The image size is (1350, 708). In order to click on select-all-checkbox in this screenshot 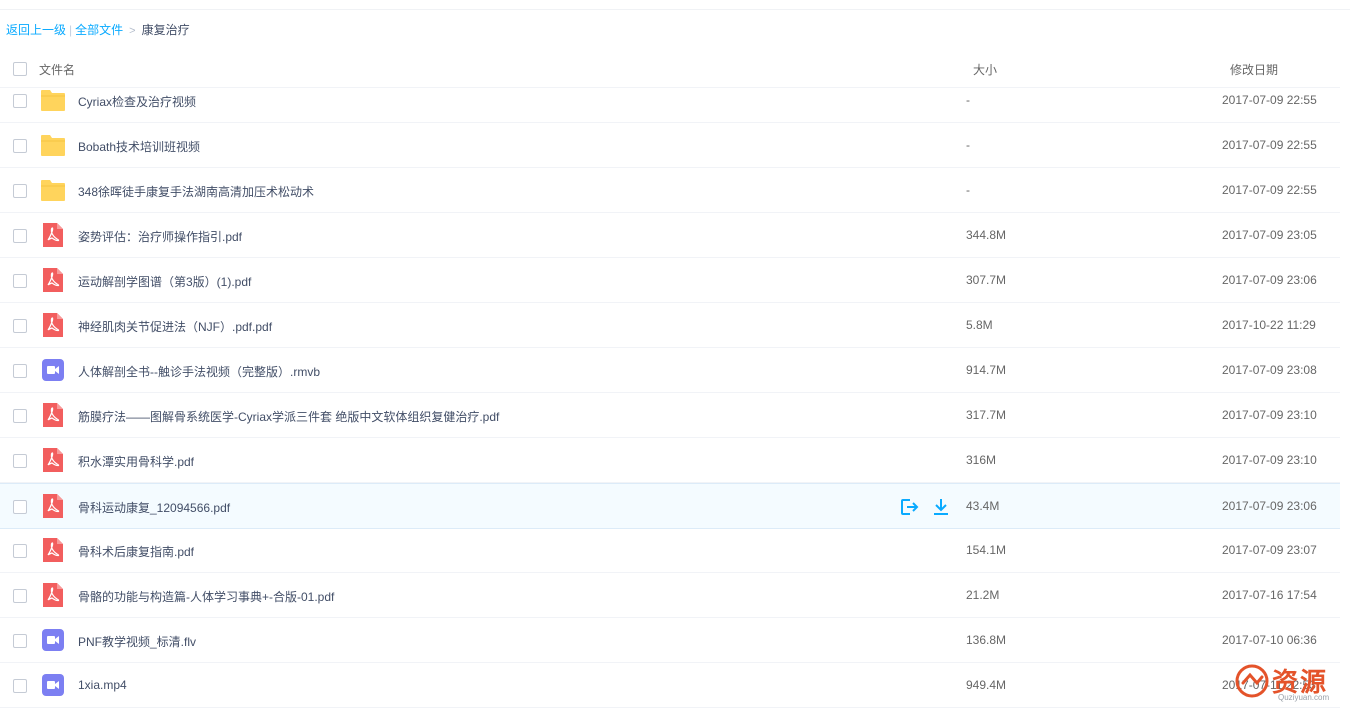, I will do `click(20, 69)`.